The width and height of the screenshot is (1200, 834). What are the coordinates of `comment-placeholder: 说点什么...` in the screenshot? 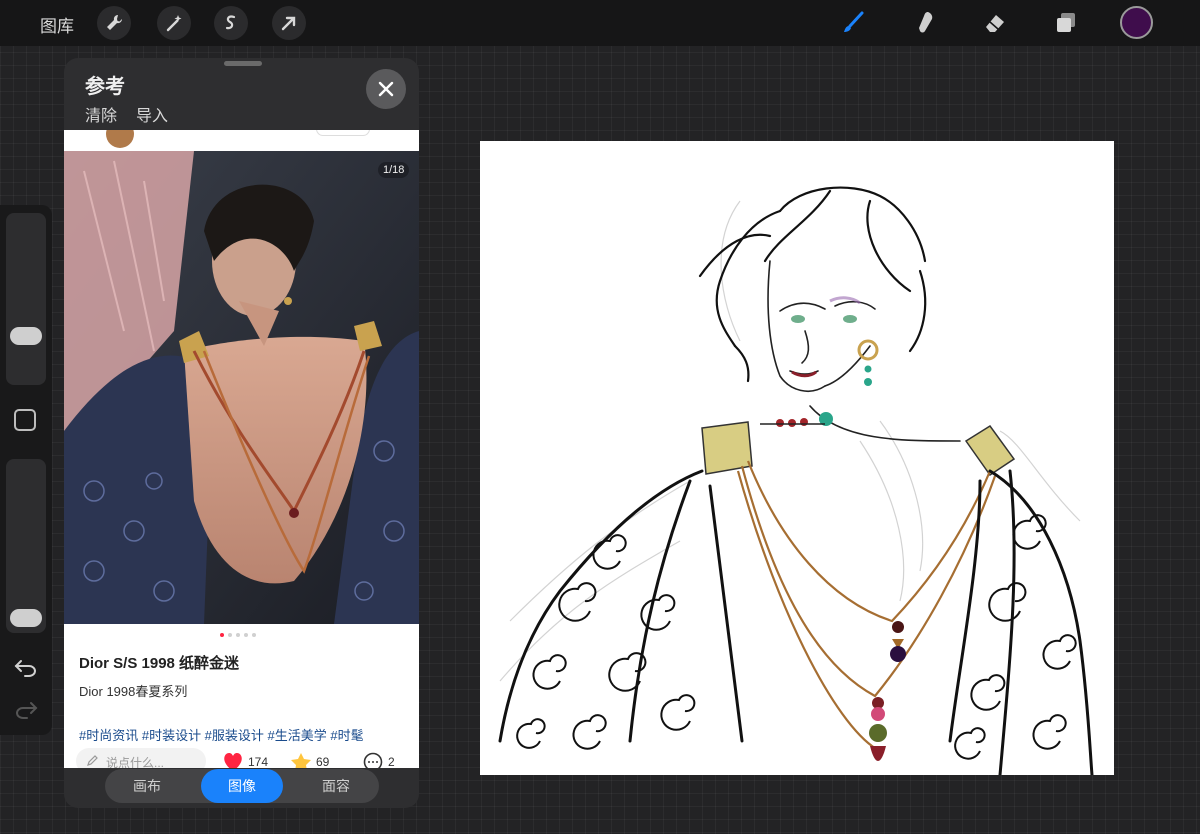 It's located at (135, 762).